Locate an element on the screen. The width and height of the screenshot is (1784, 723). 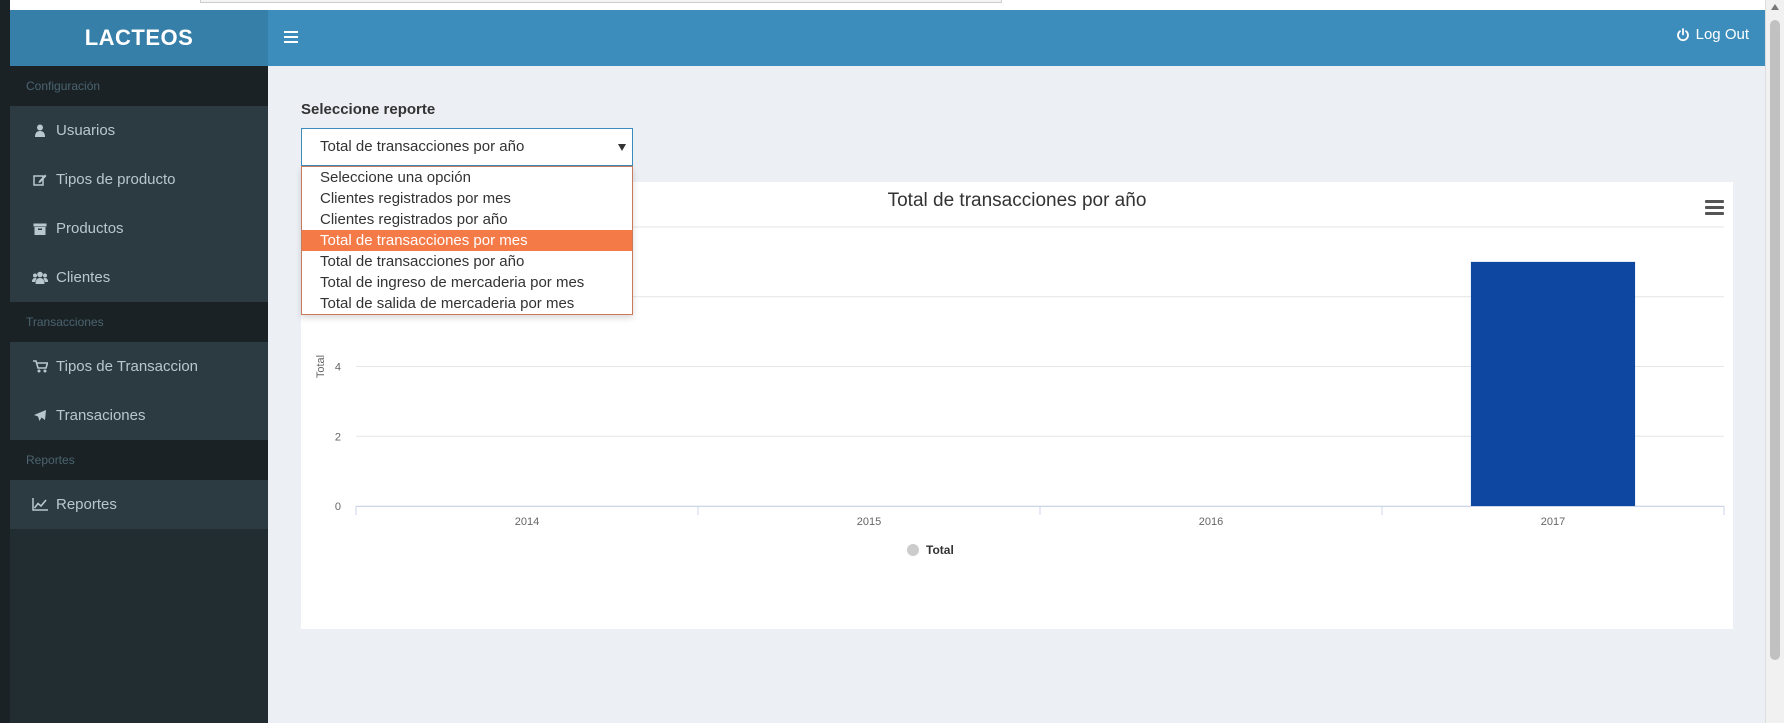
logout-label: Log Out is located at coordinates (1722, 34).